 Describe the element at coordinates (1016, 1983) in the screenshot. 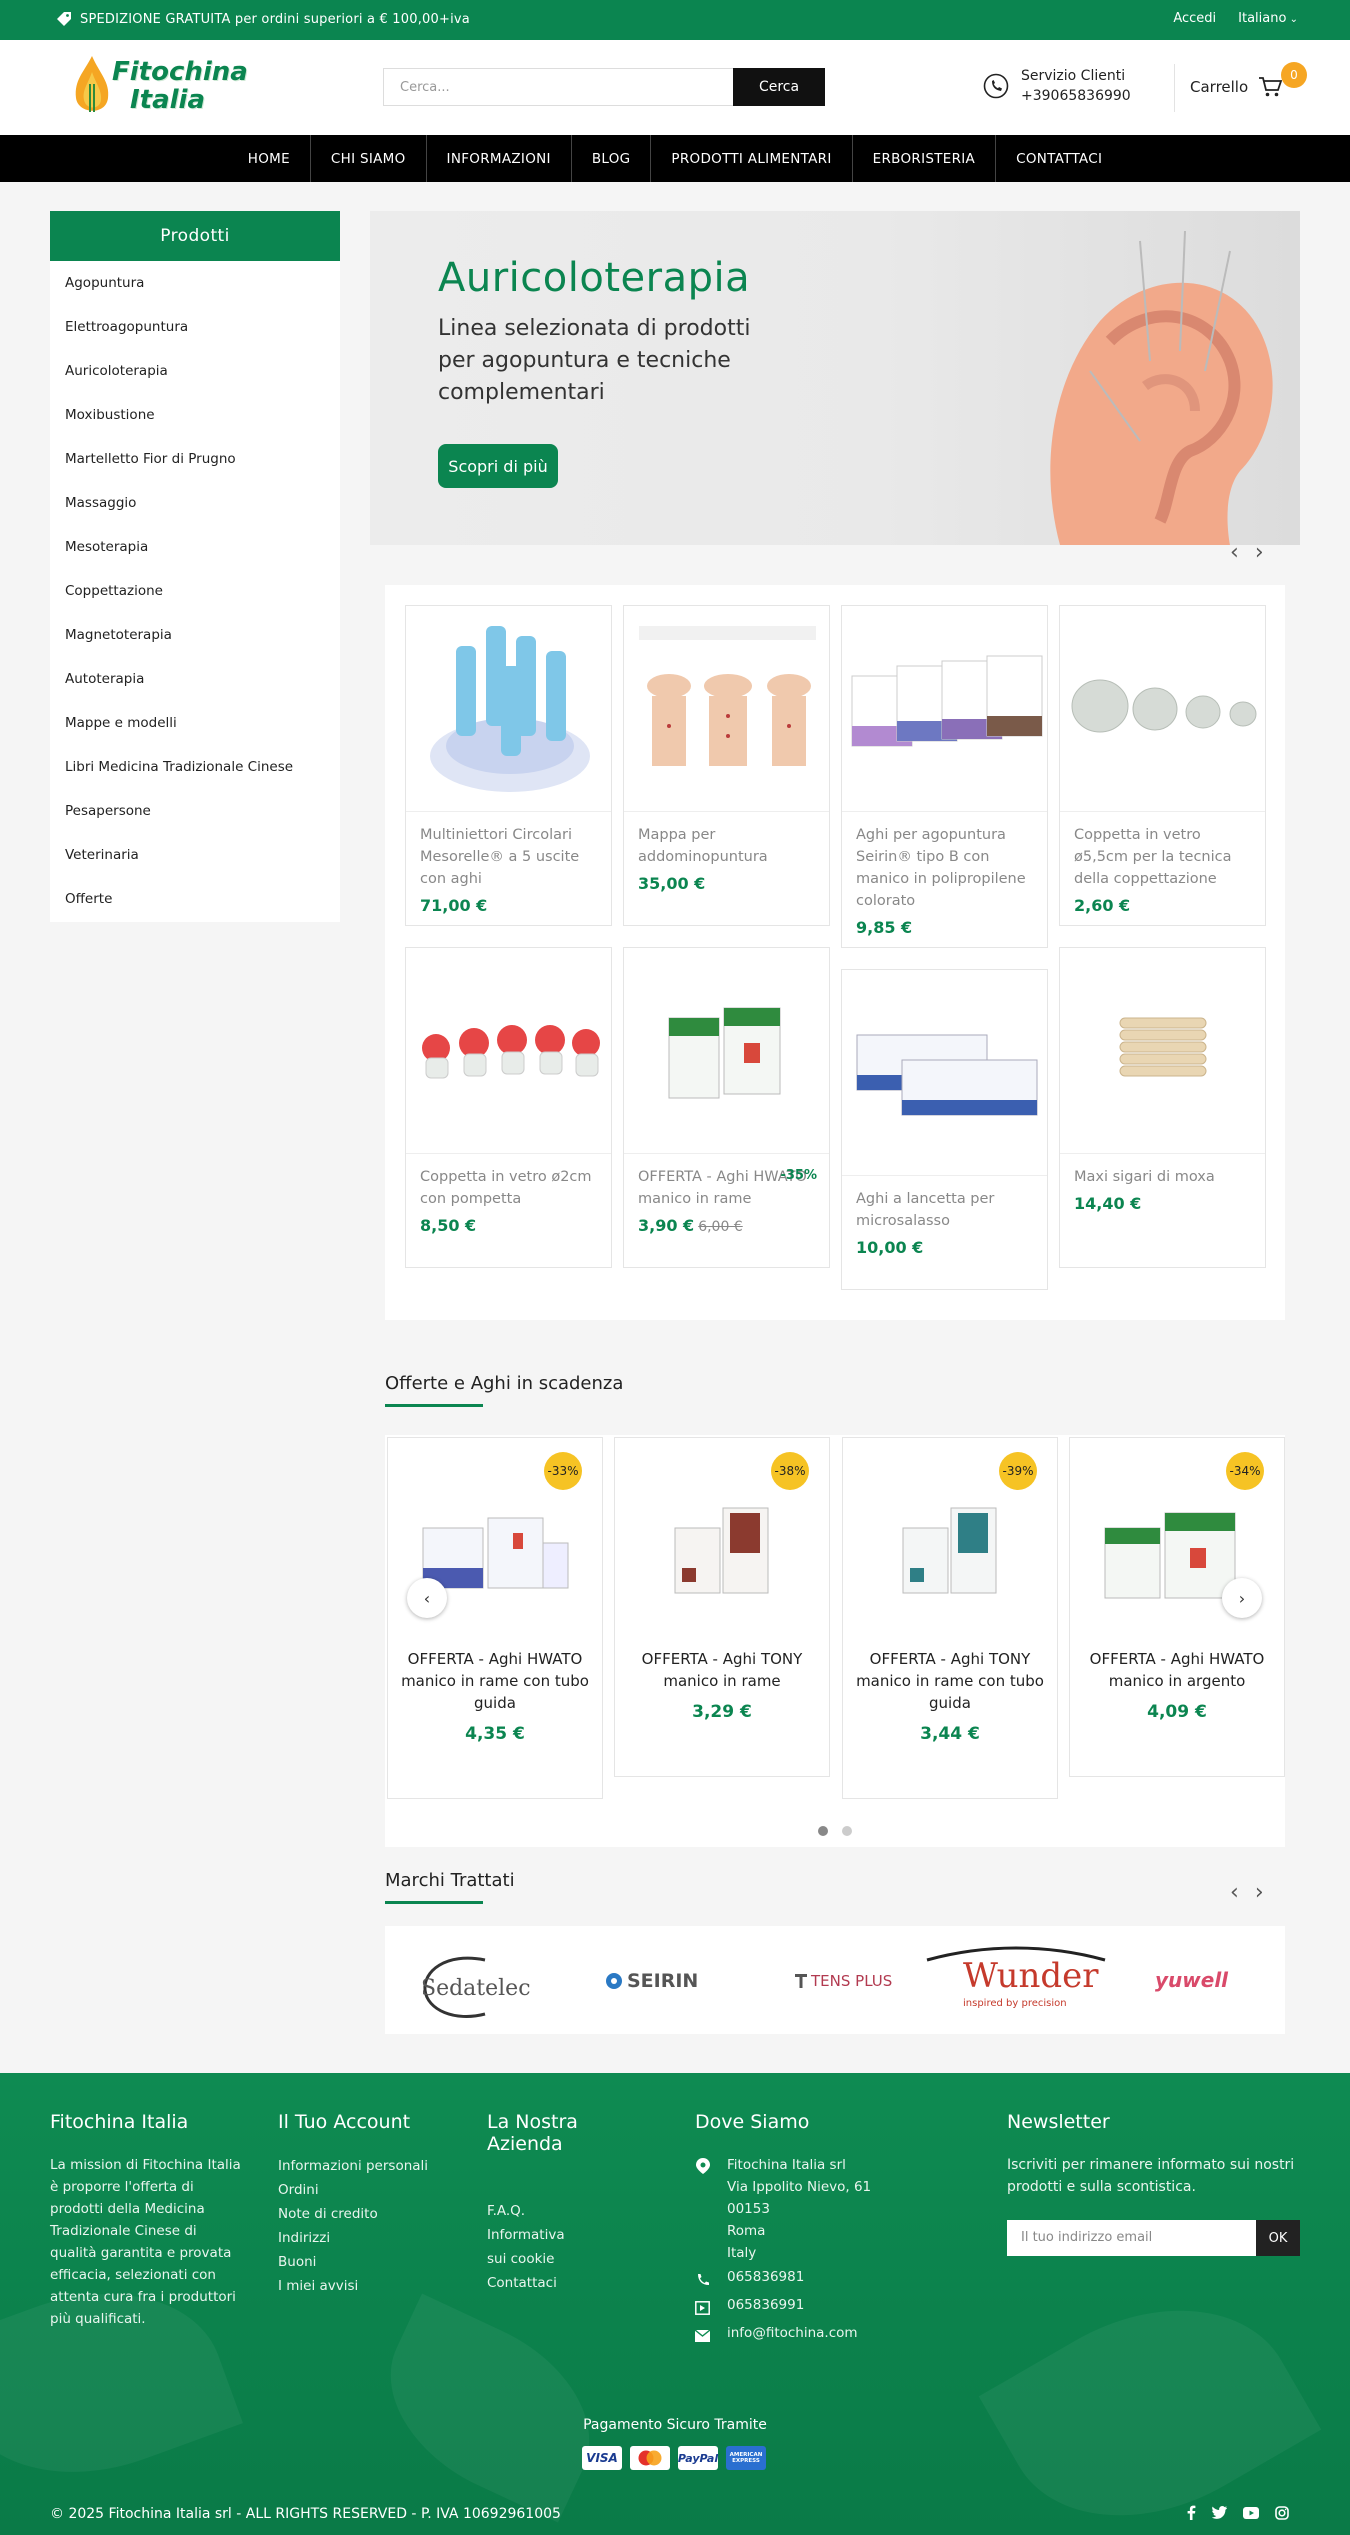

I see `brand-wunder: Wunder inspired by precision` at that location.